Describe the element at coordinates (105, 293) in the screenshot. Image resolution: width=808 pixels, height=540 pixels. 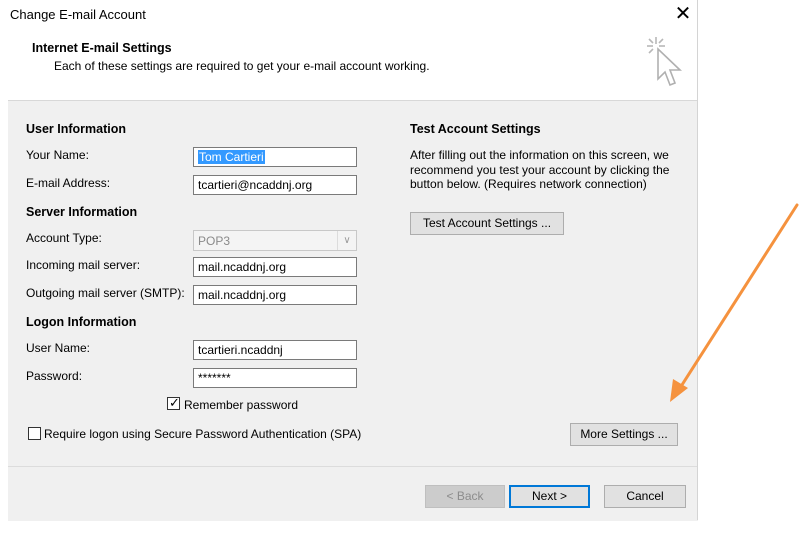
I see `outgoing-server-label: Outgoing mail server (SMTP):` at that location.